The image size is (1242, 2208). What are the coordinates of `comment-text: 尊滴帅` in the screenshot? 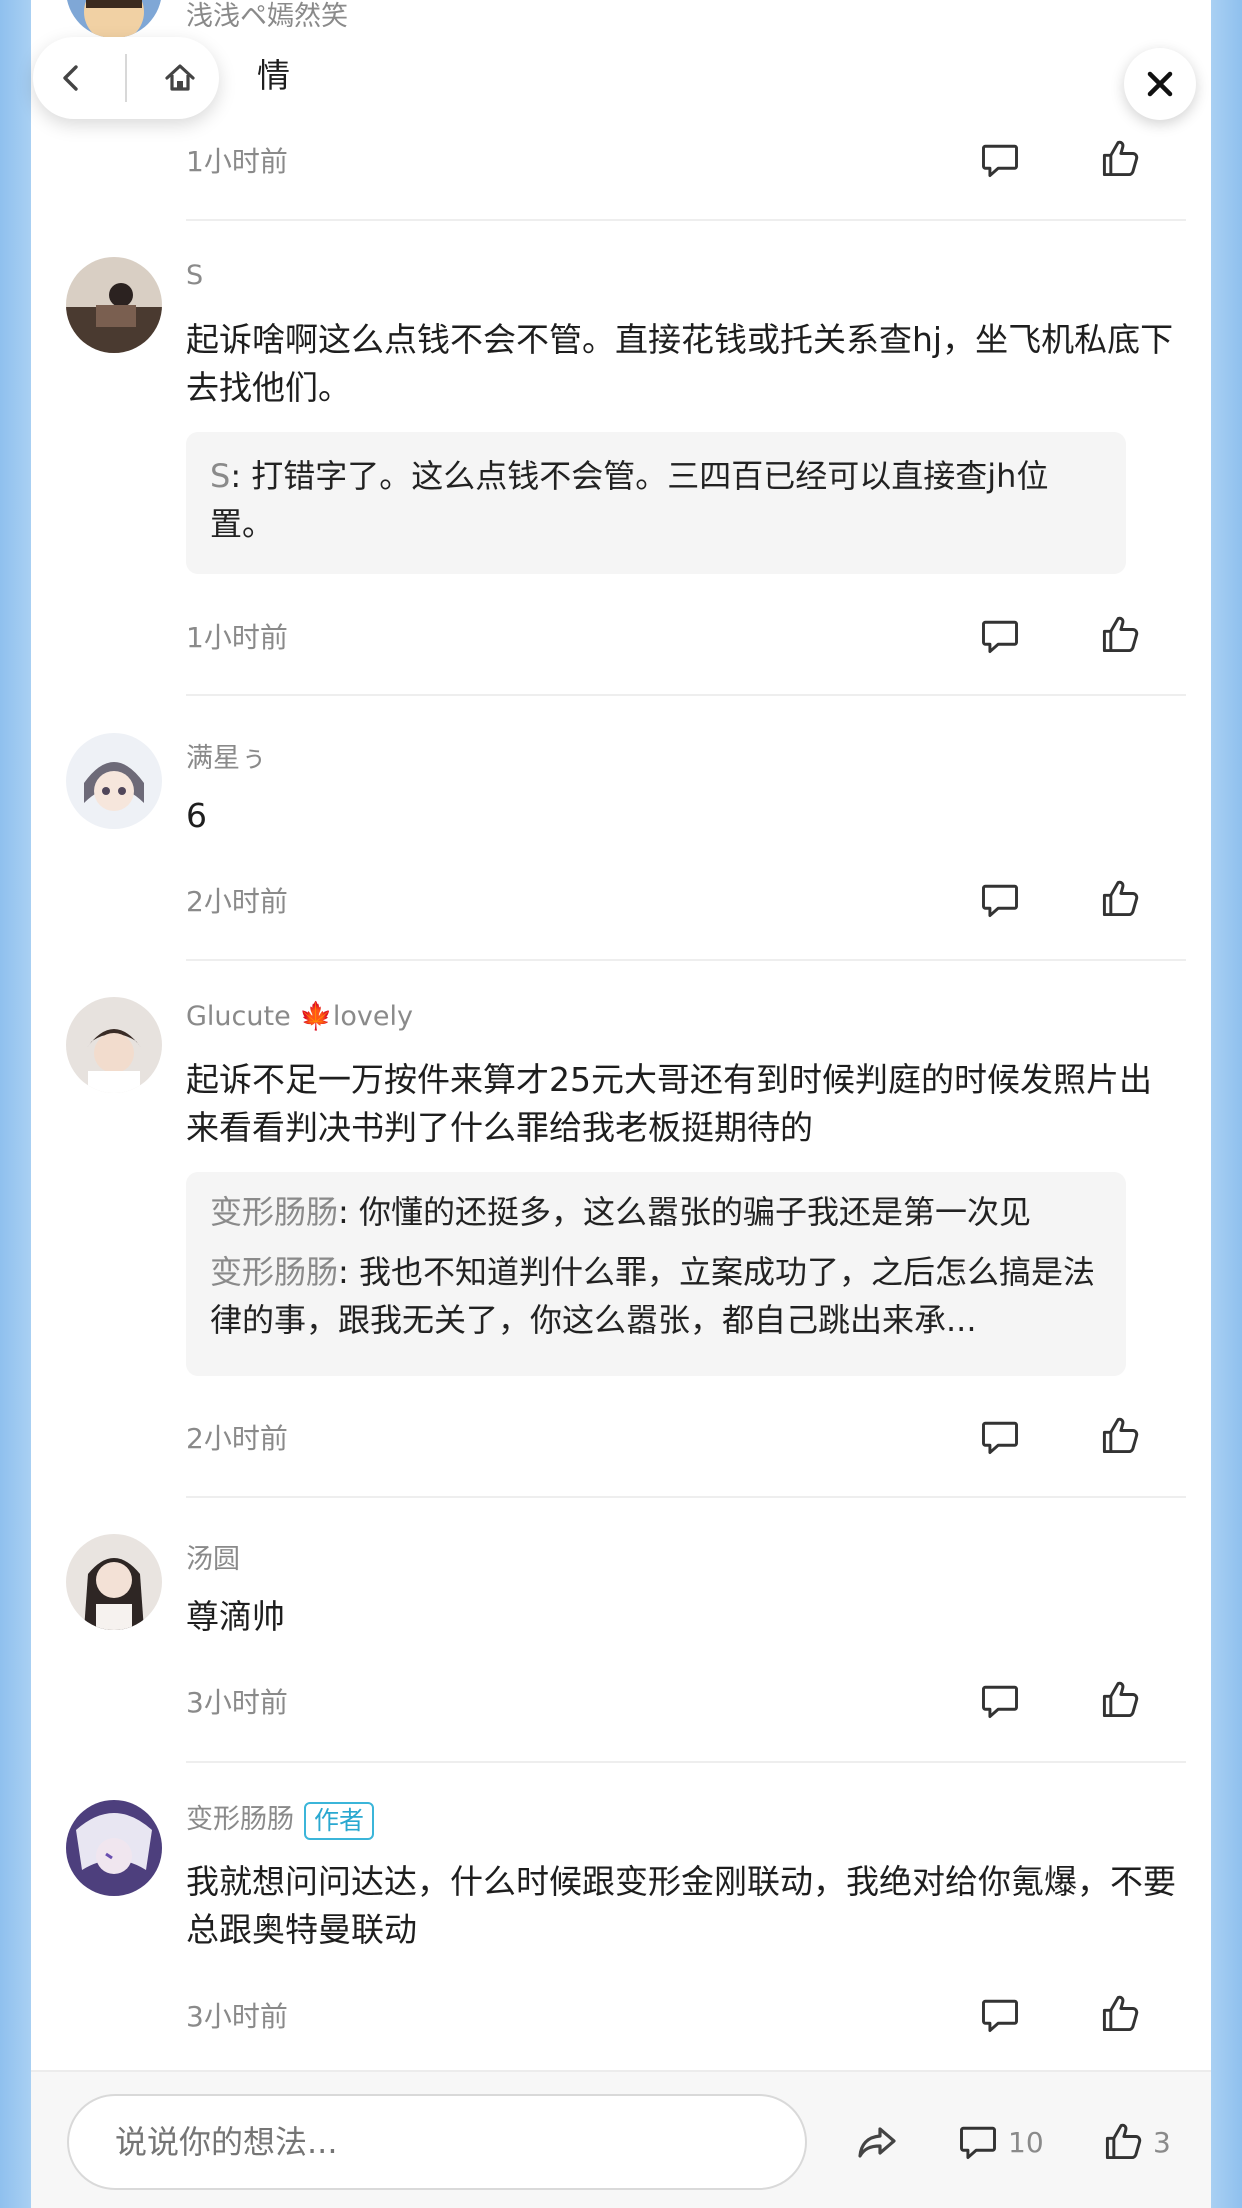 It's located at (235, 1616).